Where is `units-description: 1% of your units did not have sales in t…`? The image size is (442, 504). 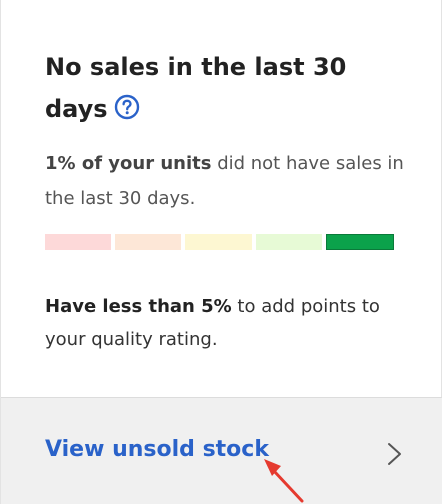
units-description: 1% of your units did not have sales in t… is located at coordinates (225, 181).